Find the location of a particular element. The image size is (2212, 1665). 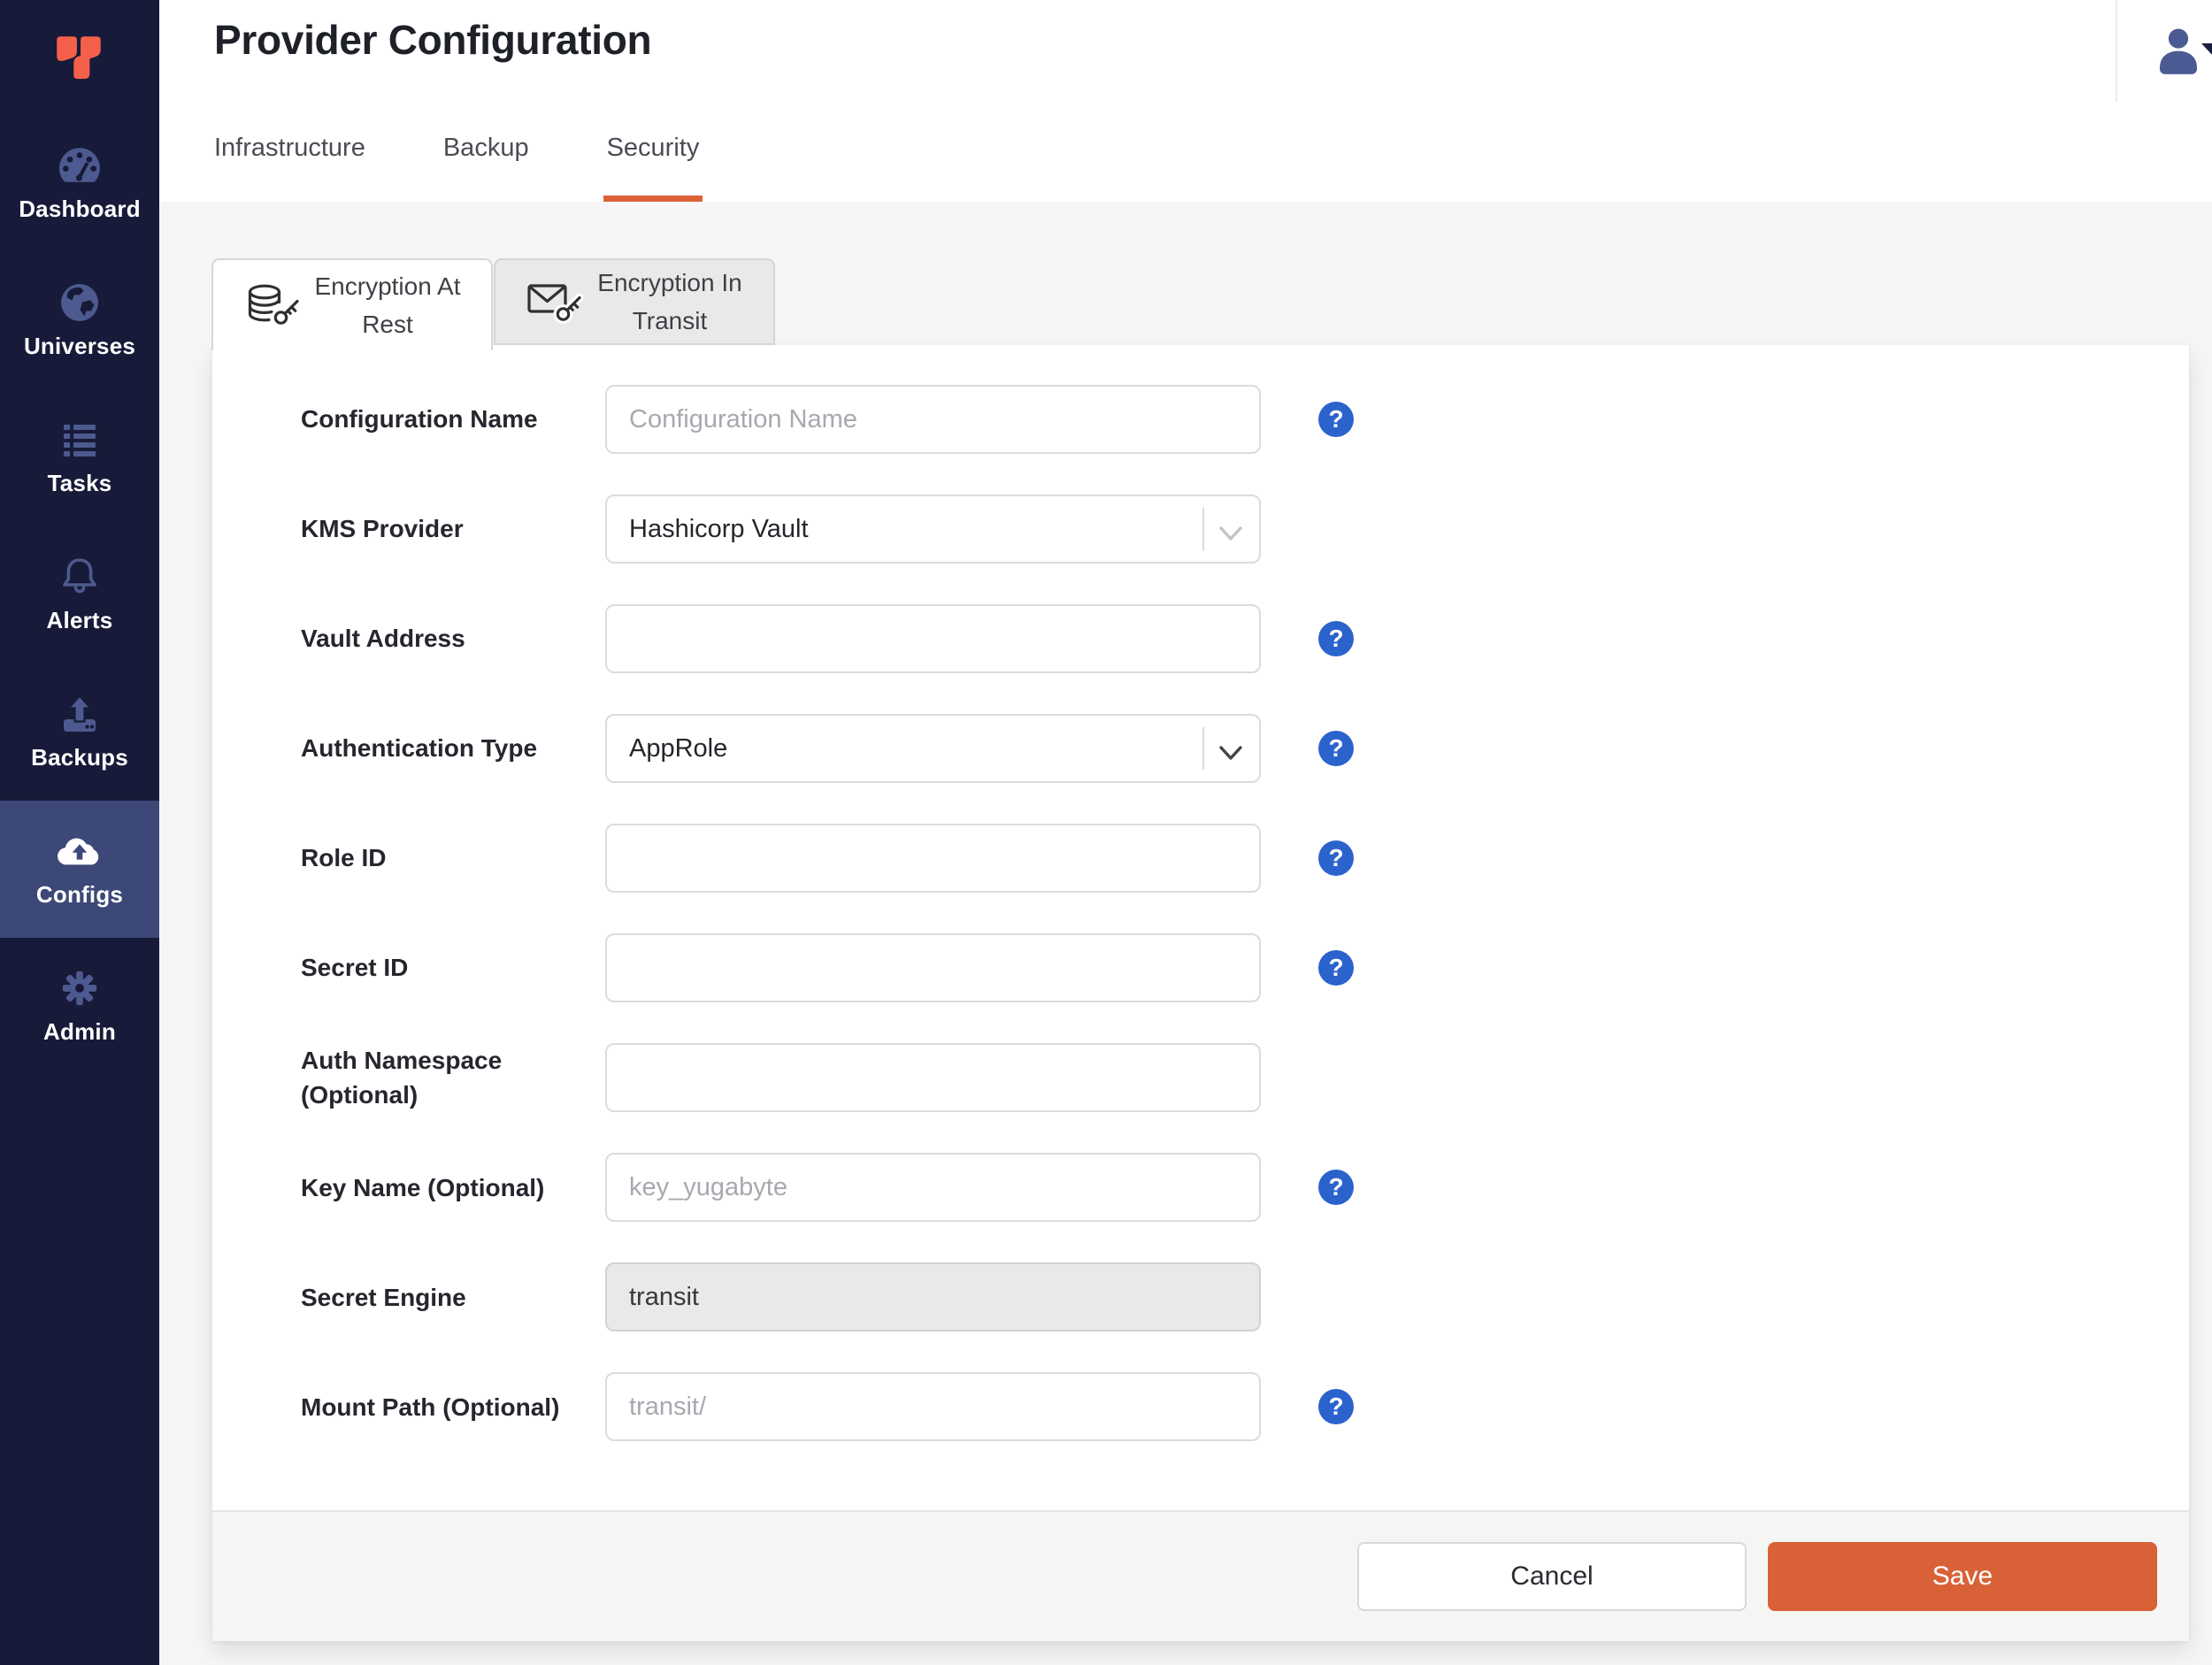

secret-engine-input is located at coordinates (933, 1297).